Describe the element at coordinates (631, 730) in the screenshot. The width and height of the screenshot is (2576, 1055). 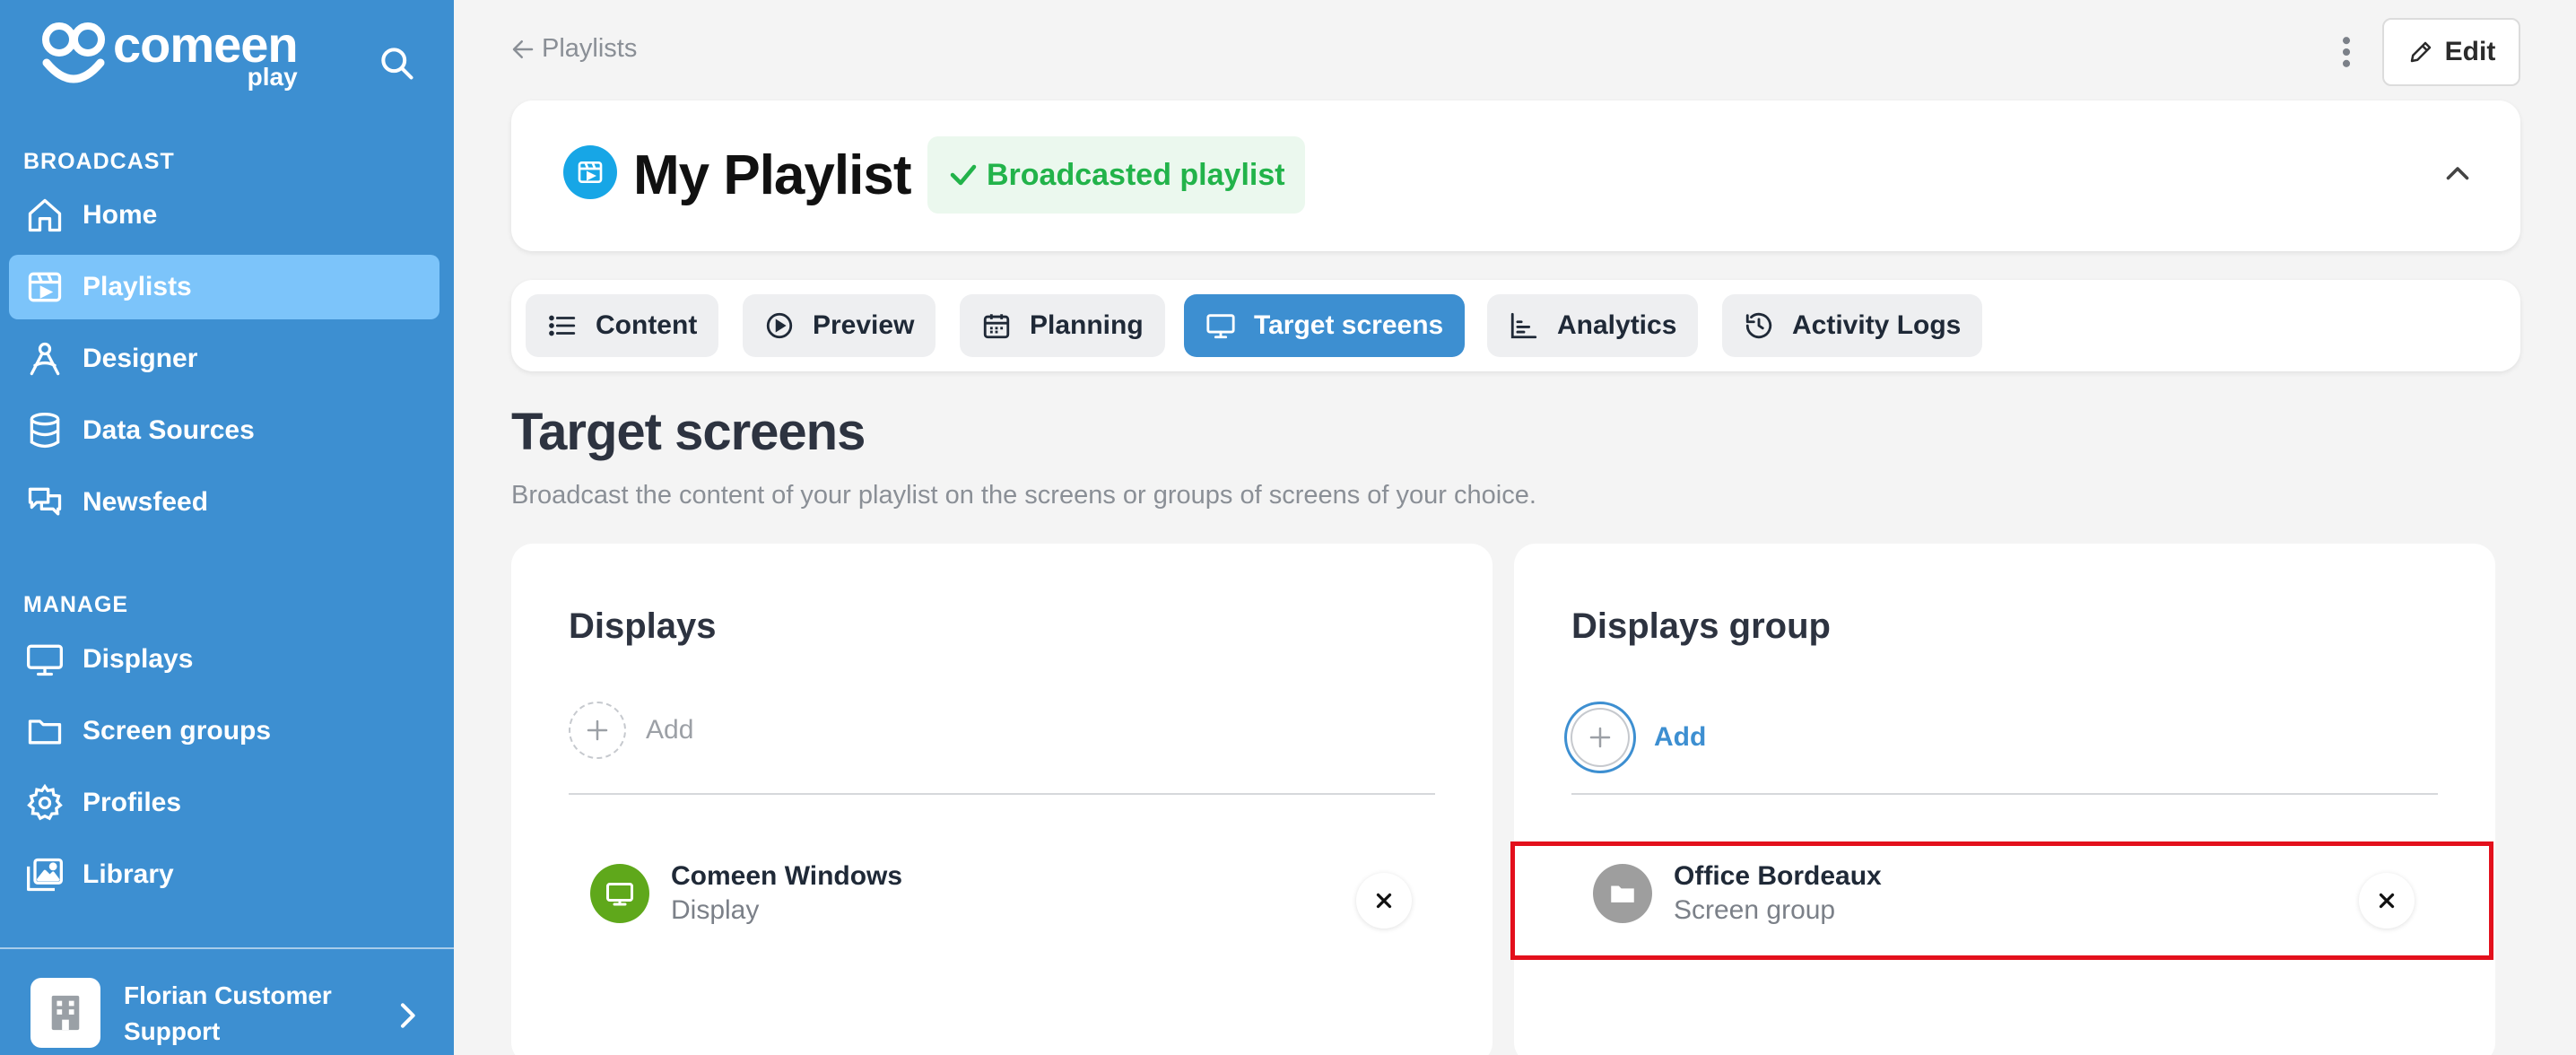
I see `add-display-button: Add` at that location.